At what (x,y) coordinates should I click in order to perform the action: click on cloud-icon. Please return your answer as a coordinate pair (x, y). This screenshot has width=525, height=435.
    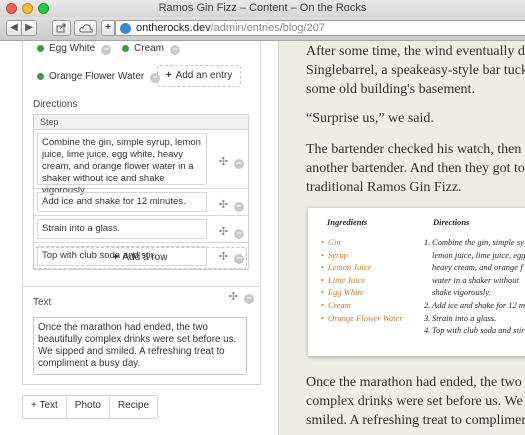
    Looking at the image, I should click on (85, 28).